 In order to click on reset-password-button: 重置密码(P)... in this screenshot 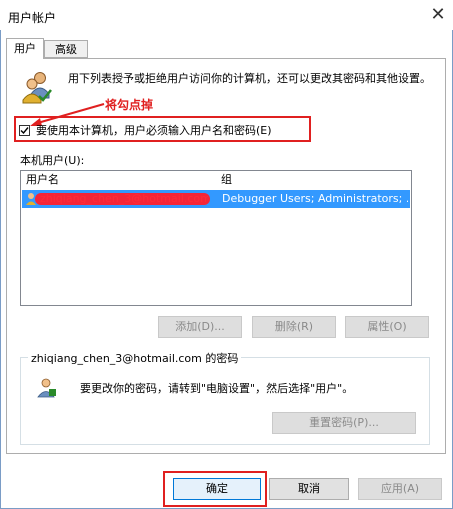, I will do `click(344, 423)`.